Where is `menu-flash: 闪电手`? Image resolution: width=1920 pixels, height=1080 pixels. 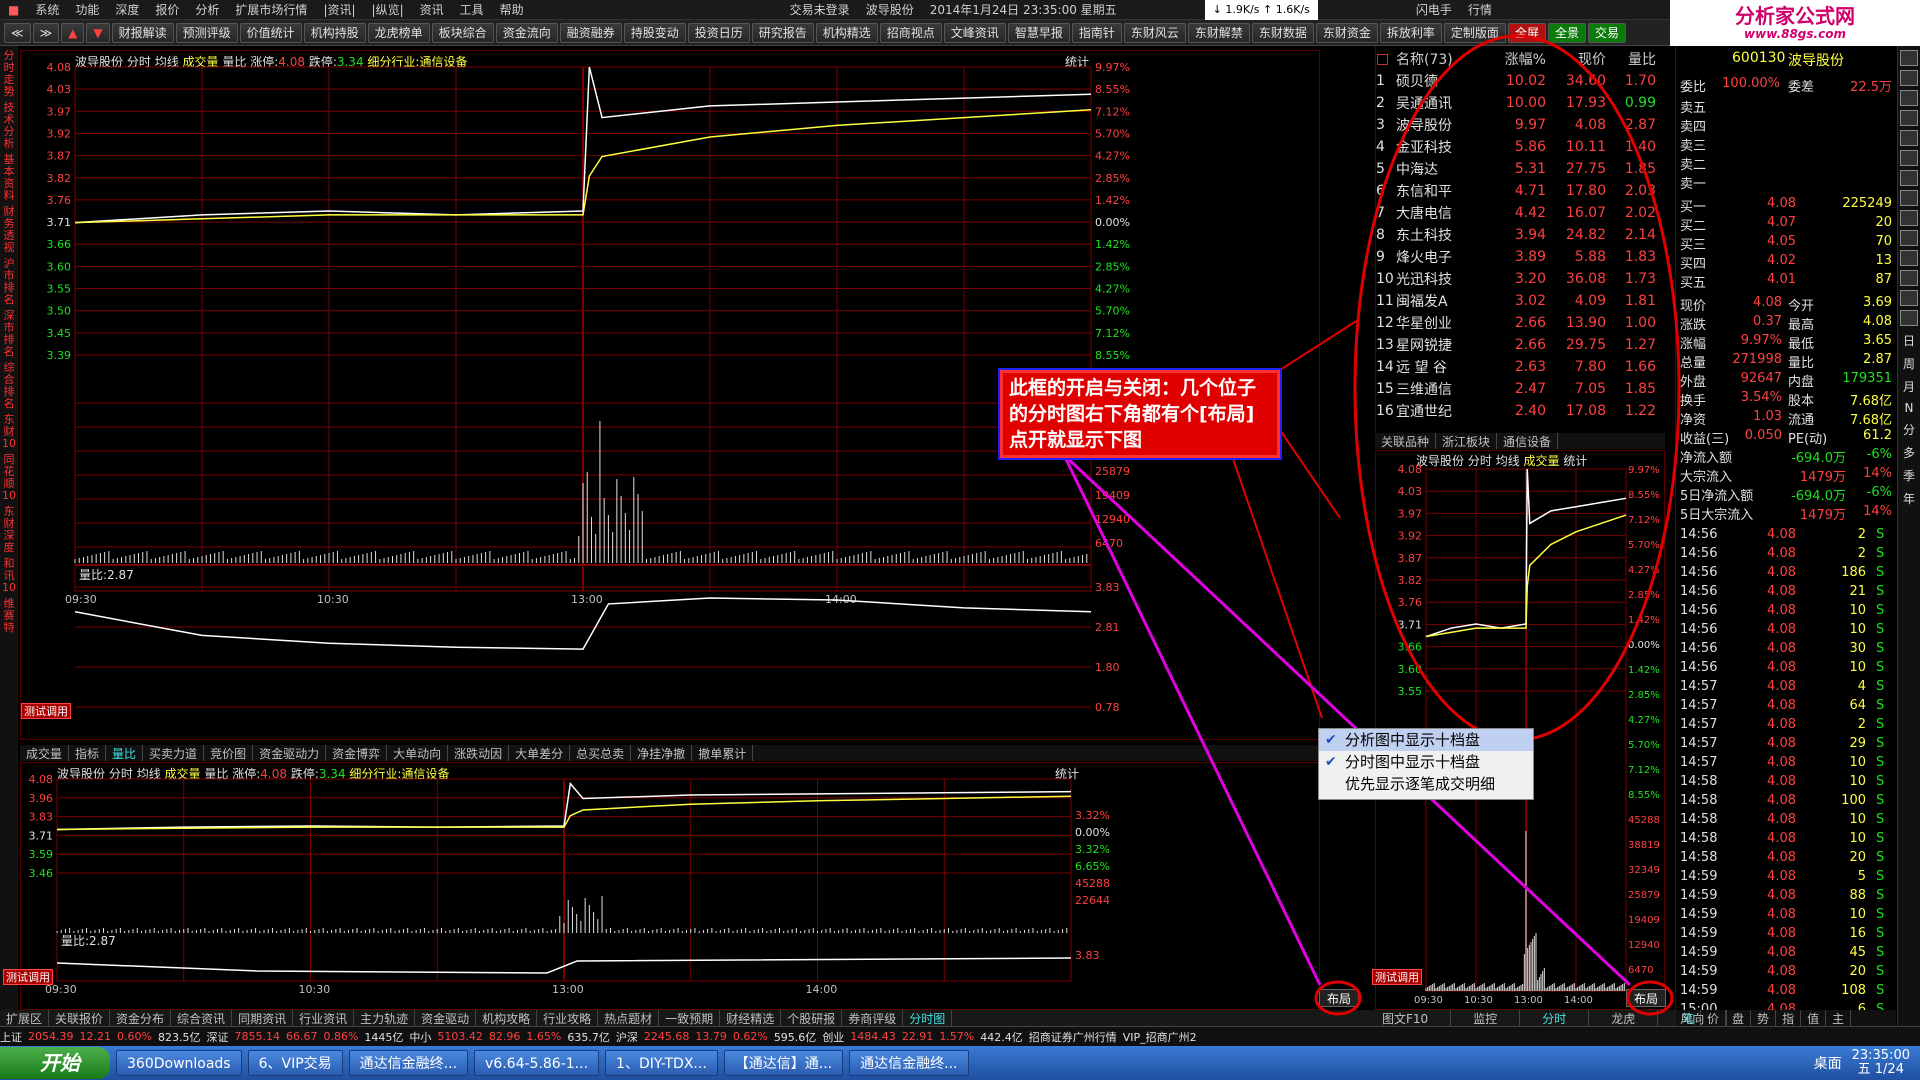
menu-flash: 闪电手 is located at coordinates (1434, 10).